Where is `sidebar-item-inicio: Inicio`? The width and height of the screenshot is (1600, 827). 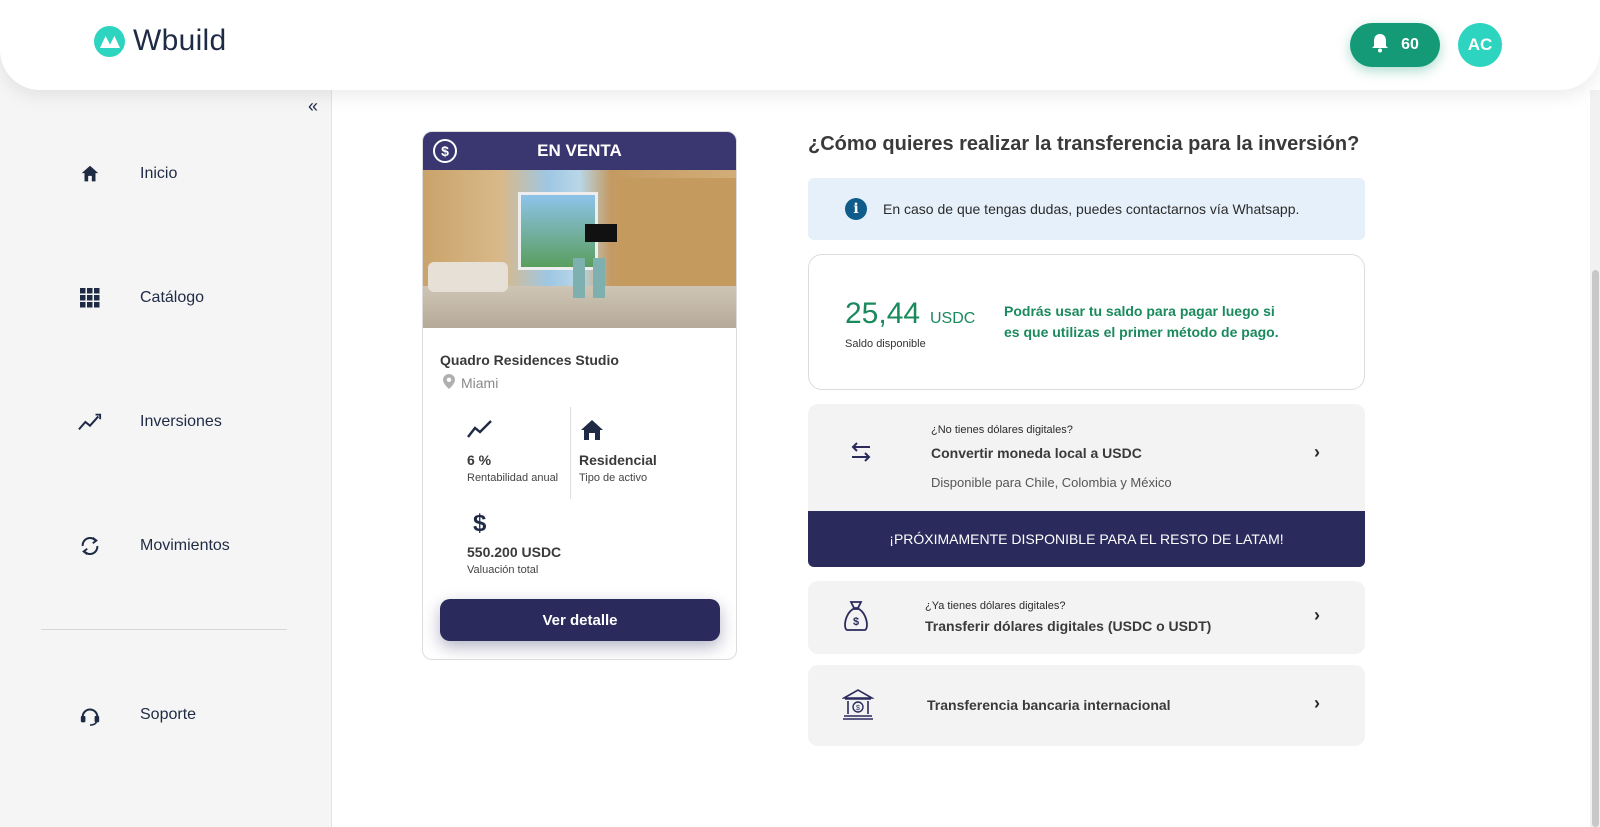
sidebar-item-inicio: Inicio is located at coordinates (127, 174).